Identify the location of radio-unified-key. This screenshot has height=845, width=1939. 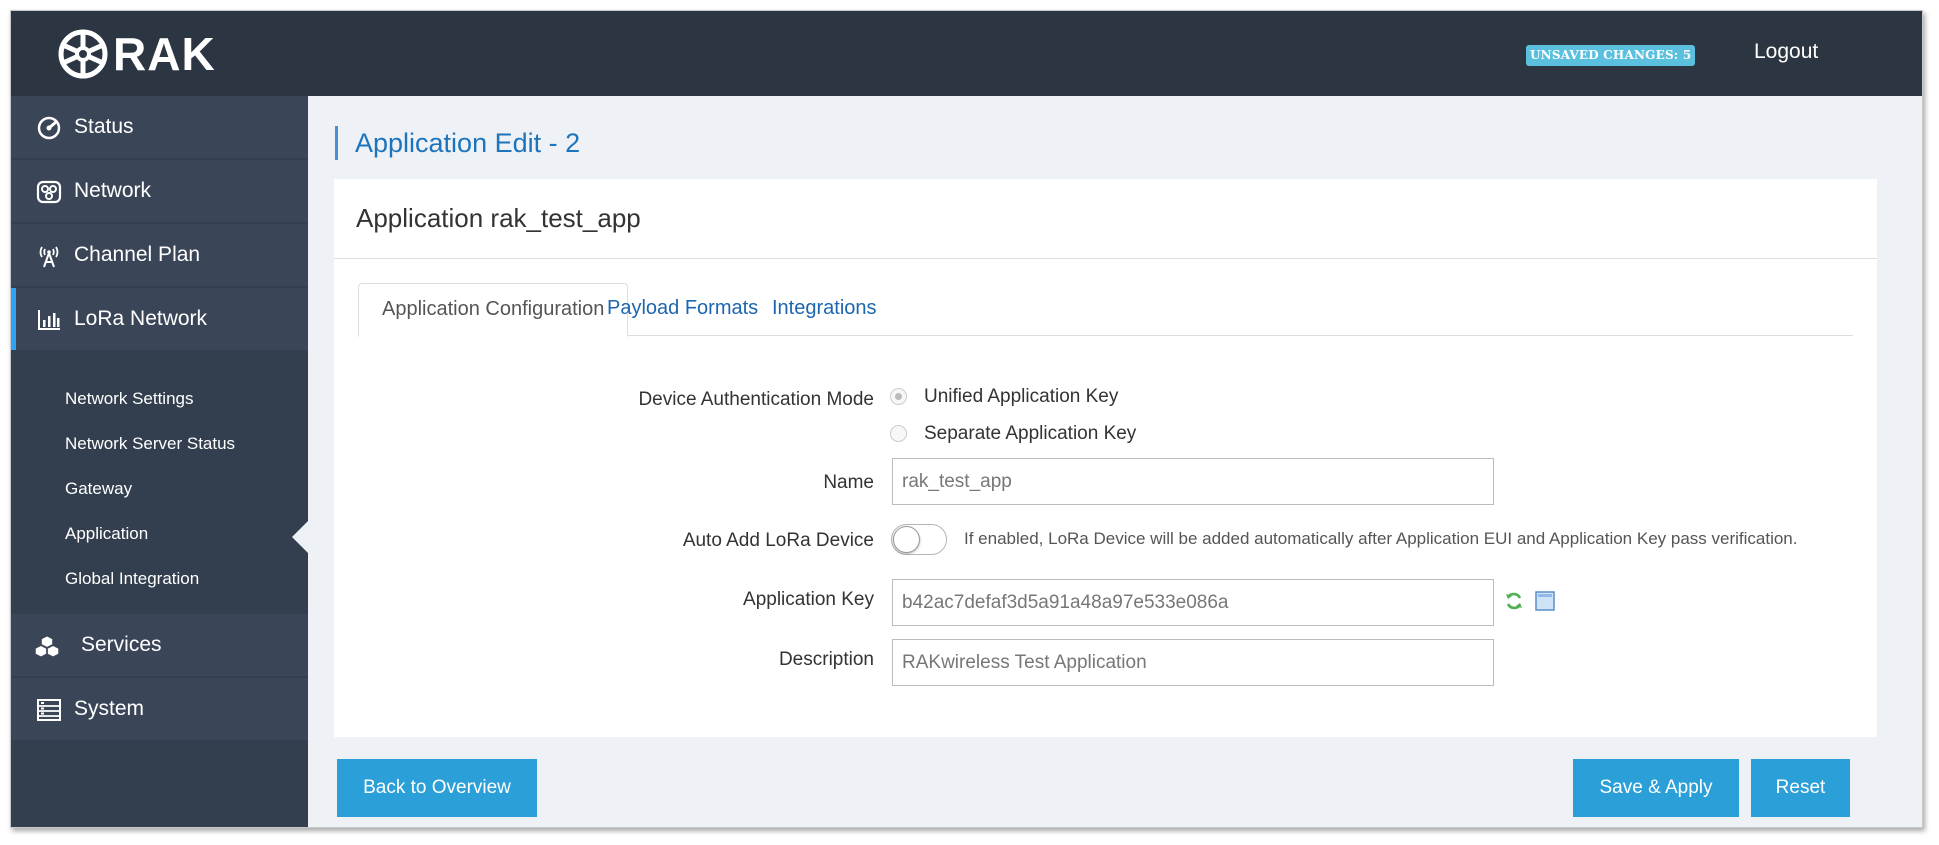
(898, 396).